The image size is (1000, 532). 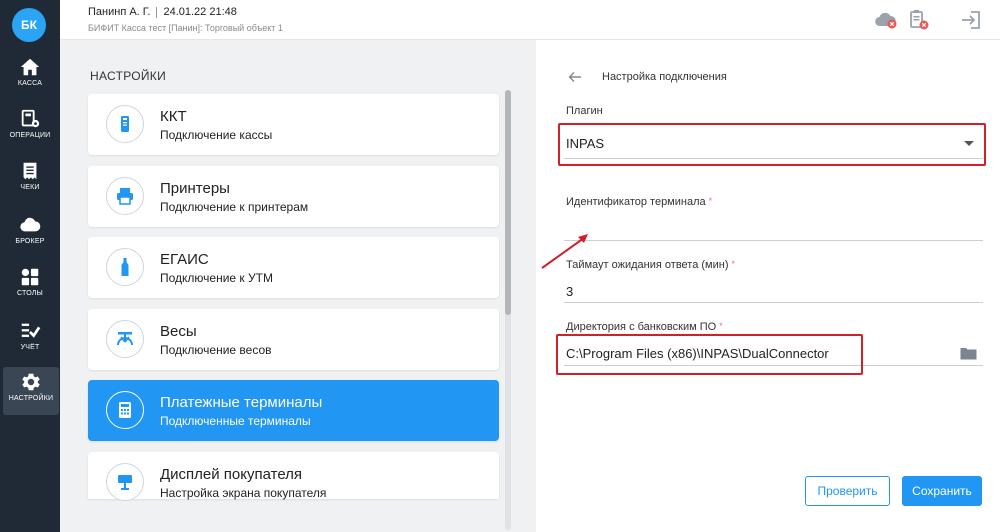 I want to click on settings-scrollbar-thumb, so click(x=508, y=202).